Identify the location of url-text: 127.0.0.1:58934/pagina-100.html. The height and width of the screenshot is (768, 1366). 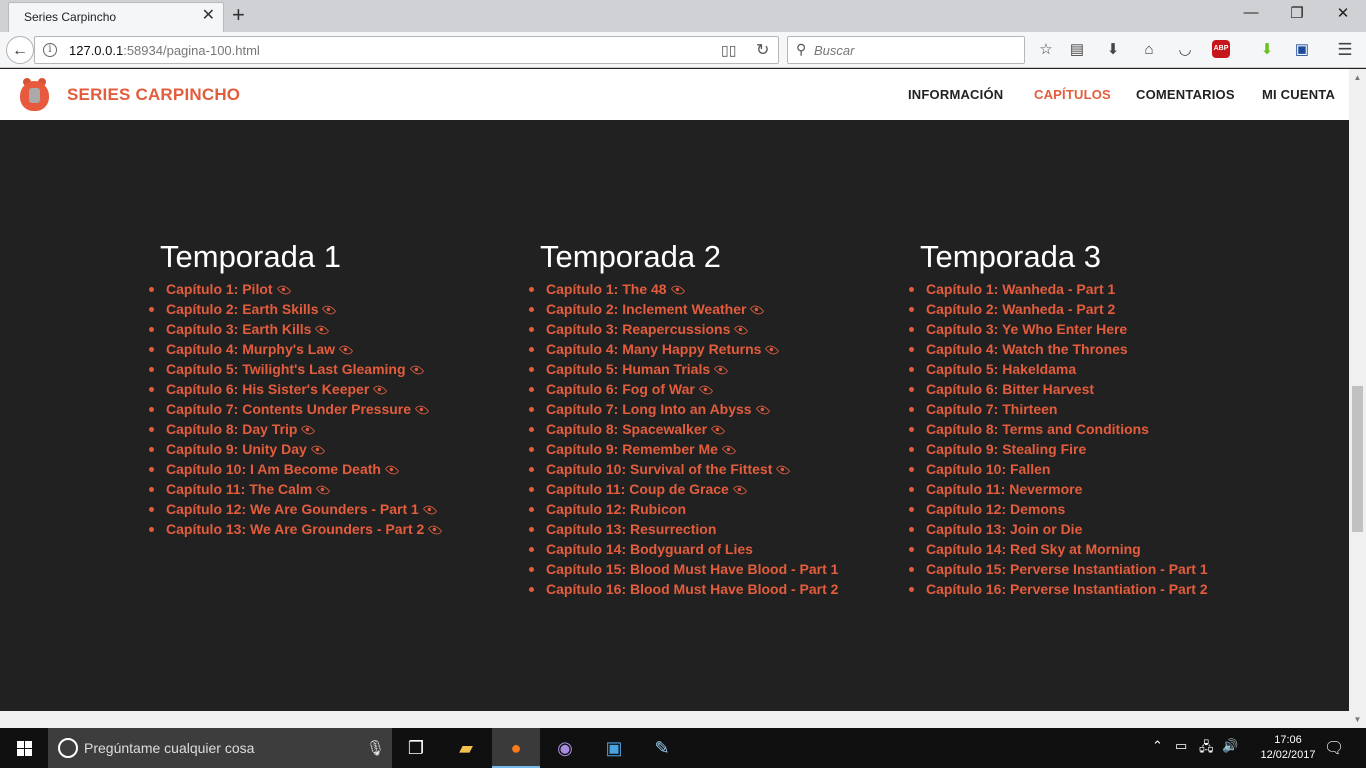
(164, 50).